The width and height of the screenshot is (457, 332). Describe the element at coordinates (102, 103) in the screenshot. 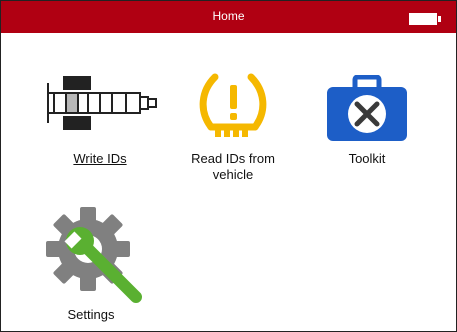

I see `axle-icon` at that location.